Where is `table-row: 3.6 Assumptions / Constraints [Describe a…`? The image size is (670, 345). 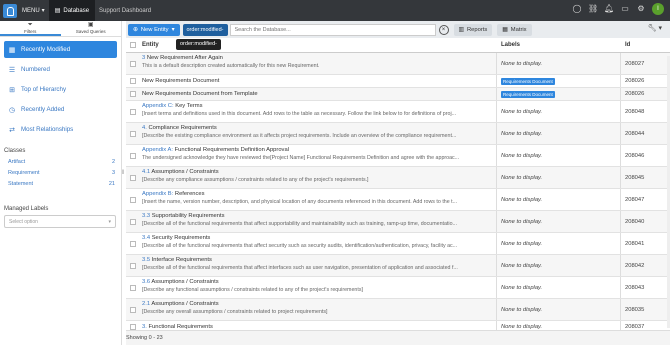
table-row: 3.6 Assumptions / Constraints [Describe a… is located at coordinates (398, 288).